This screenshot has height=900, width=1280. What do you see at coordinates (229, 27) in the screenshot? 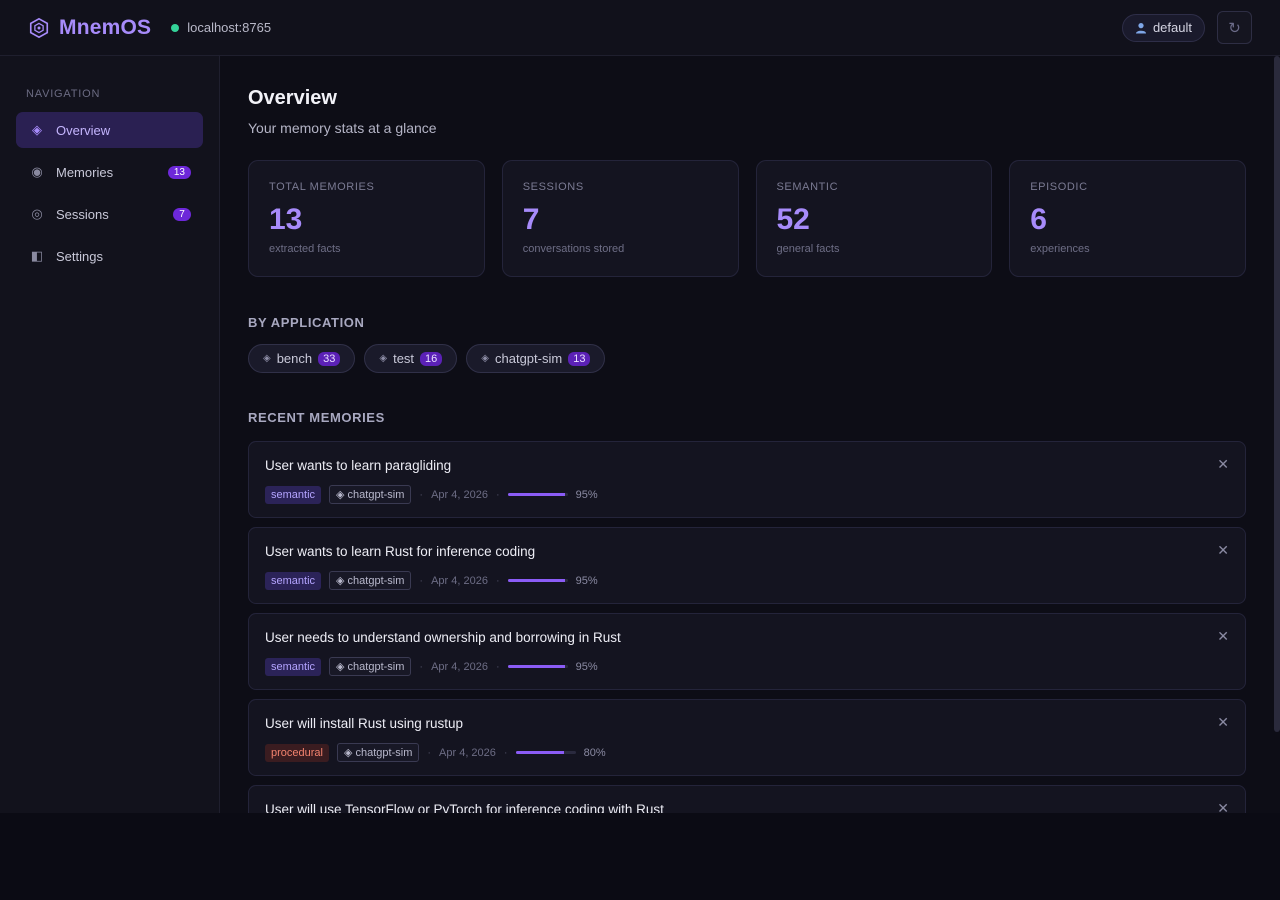
I see `host-address: localhost:8765` at bounding box center [229, 27].